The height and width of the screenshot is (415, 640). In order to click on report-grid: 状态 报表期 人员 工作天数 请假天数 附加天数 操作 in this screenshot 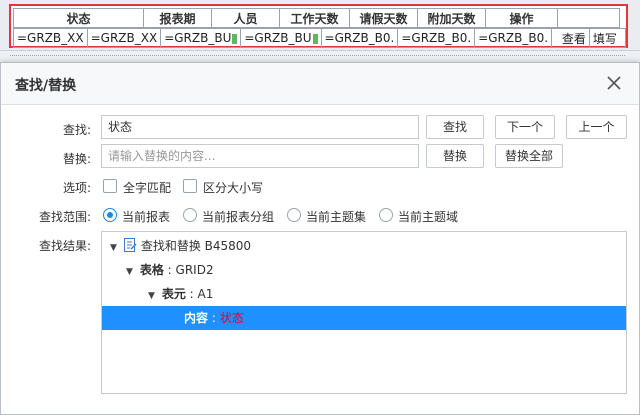, I will do `click(316, 18)`.